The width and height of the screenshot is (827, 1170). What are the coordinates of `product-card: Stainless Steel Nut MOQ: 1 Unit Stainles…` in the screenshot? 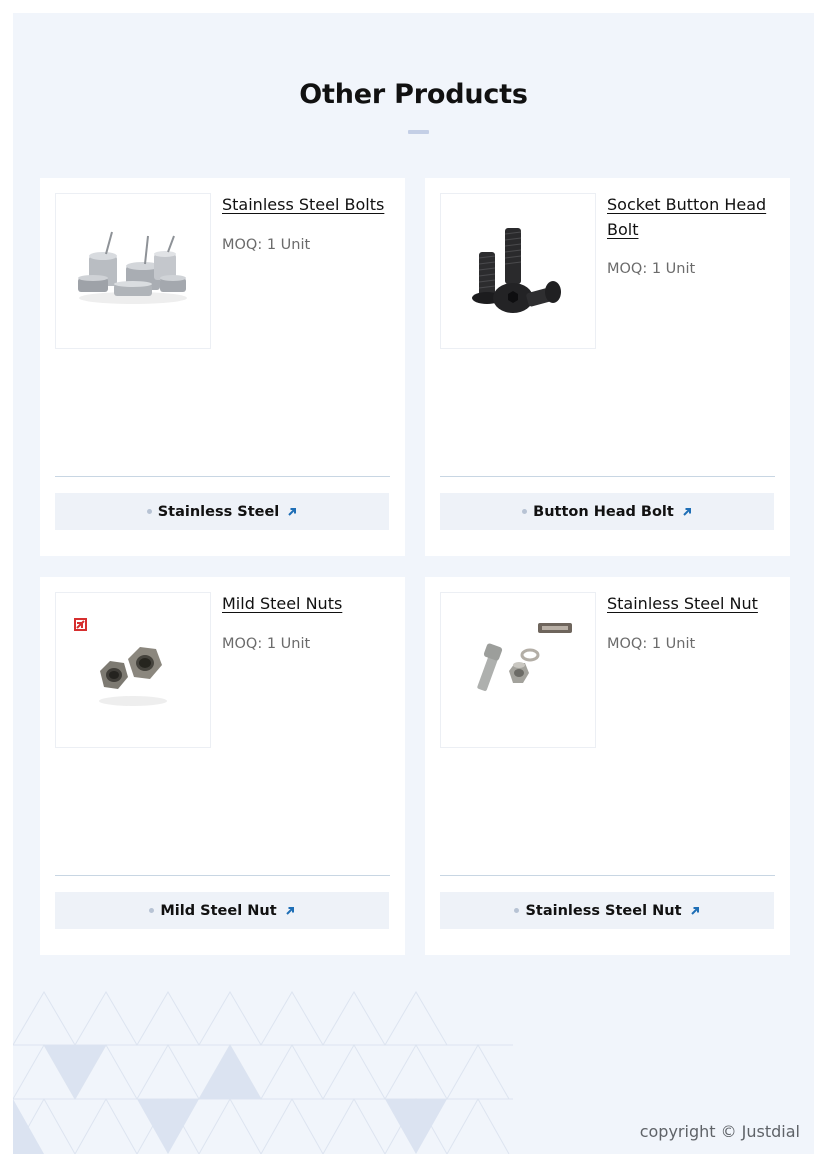 It's located at (607, 766).